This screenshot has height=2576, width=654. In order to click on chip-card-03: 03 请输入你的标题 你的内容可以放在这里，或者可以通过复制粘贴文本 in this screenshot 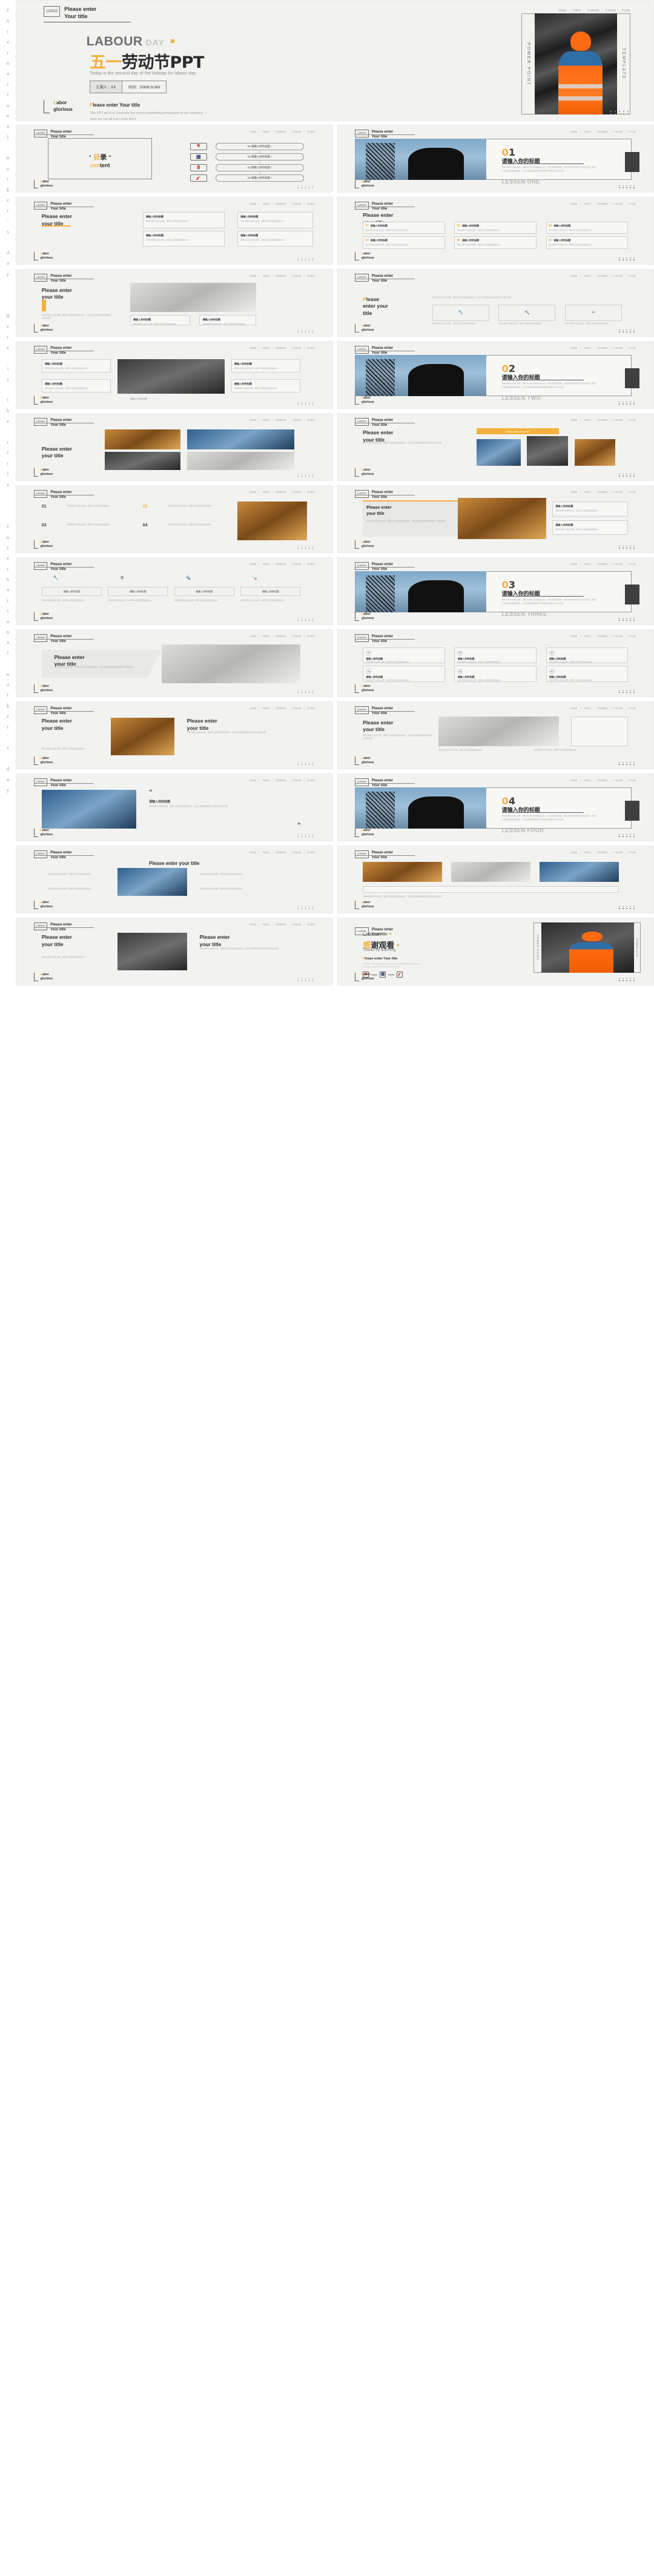, I will do `click(587, 655)`.